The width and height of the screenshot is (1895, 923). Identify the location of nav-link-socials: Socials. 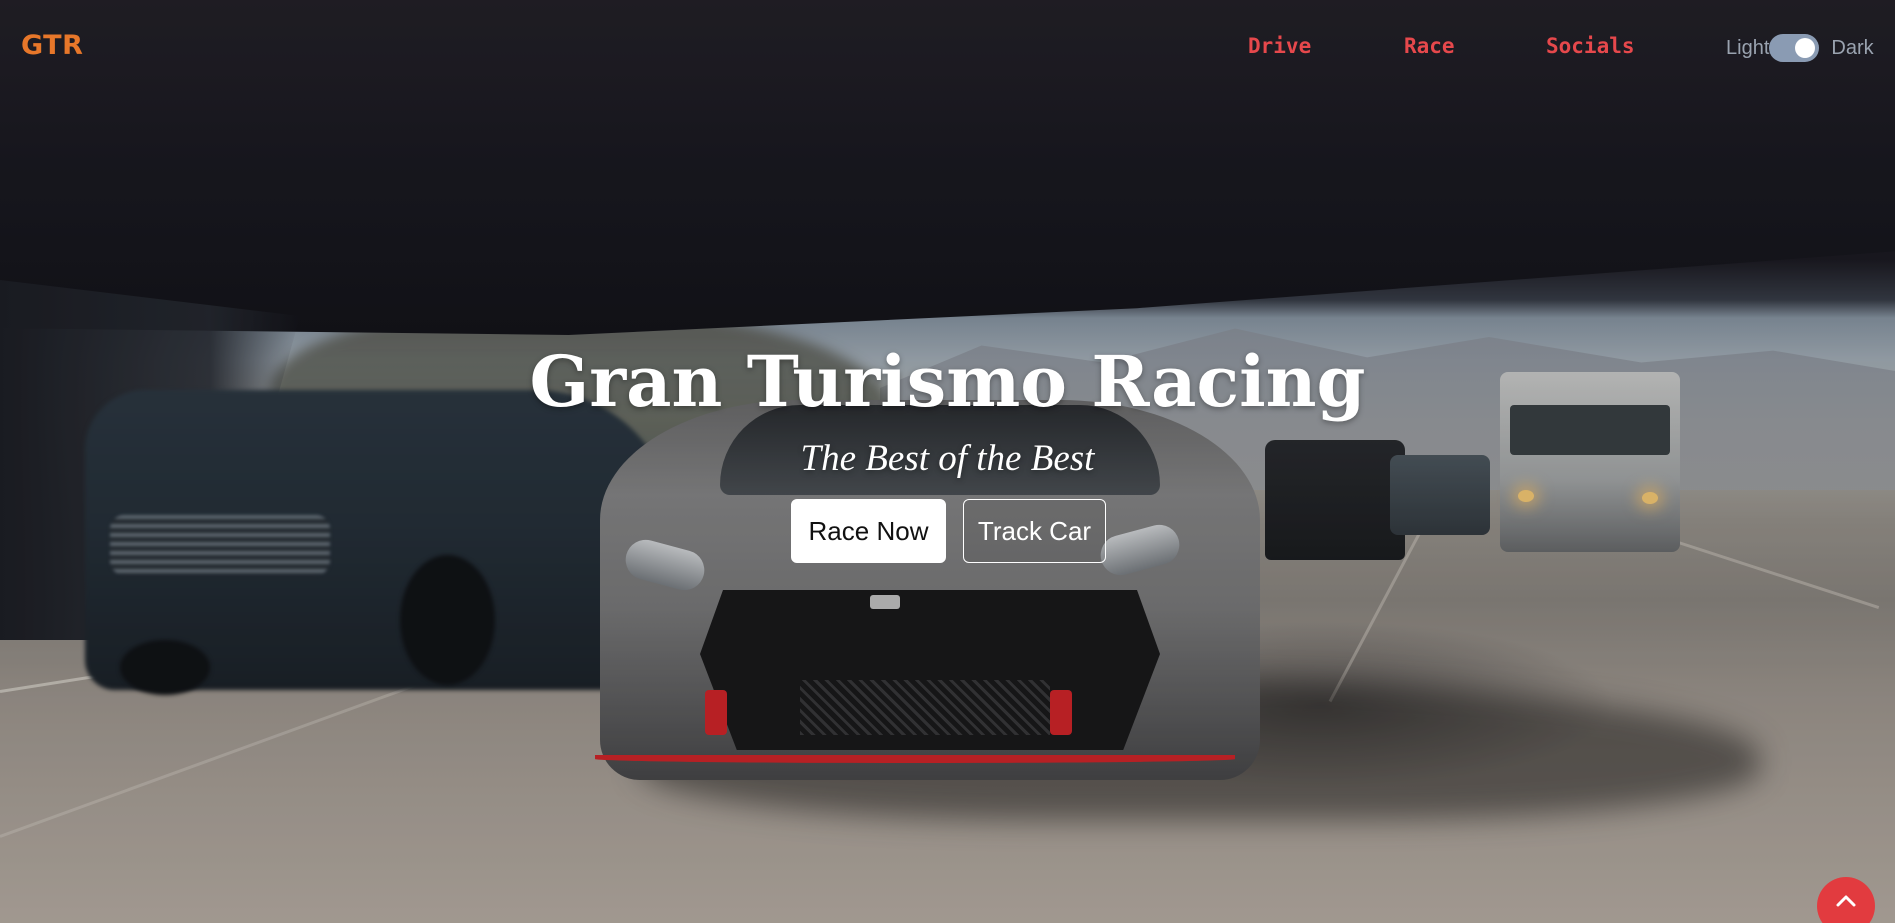
(1590, 46).